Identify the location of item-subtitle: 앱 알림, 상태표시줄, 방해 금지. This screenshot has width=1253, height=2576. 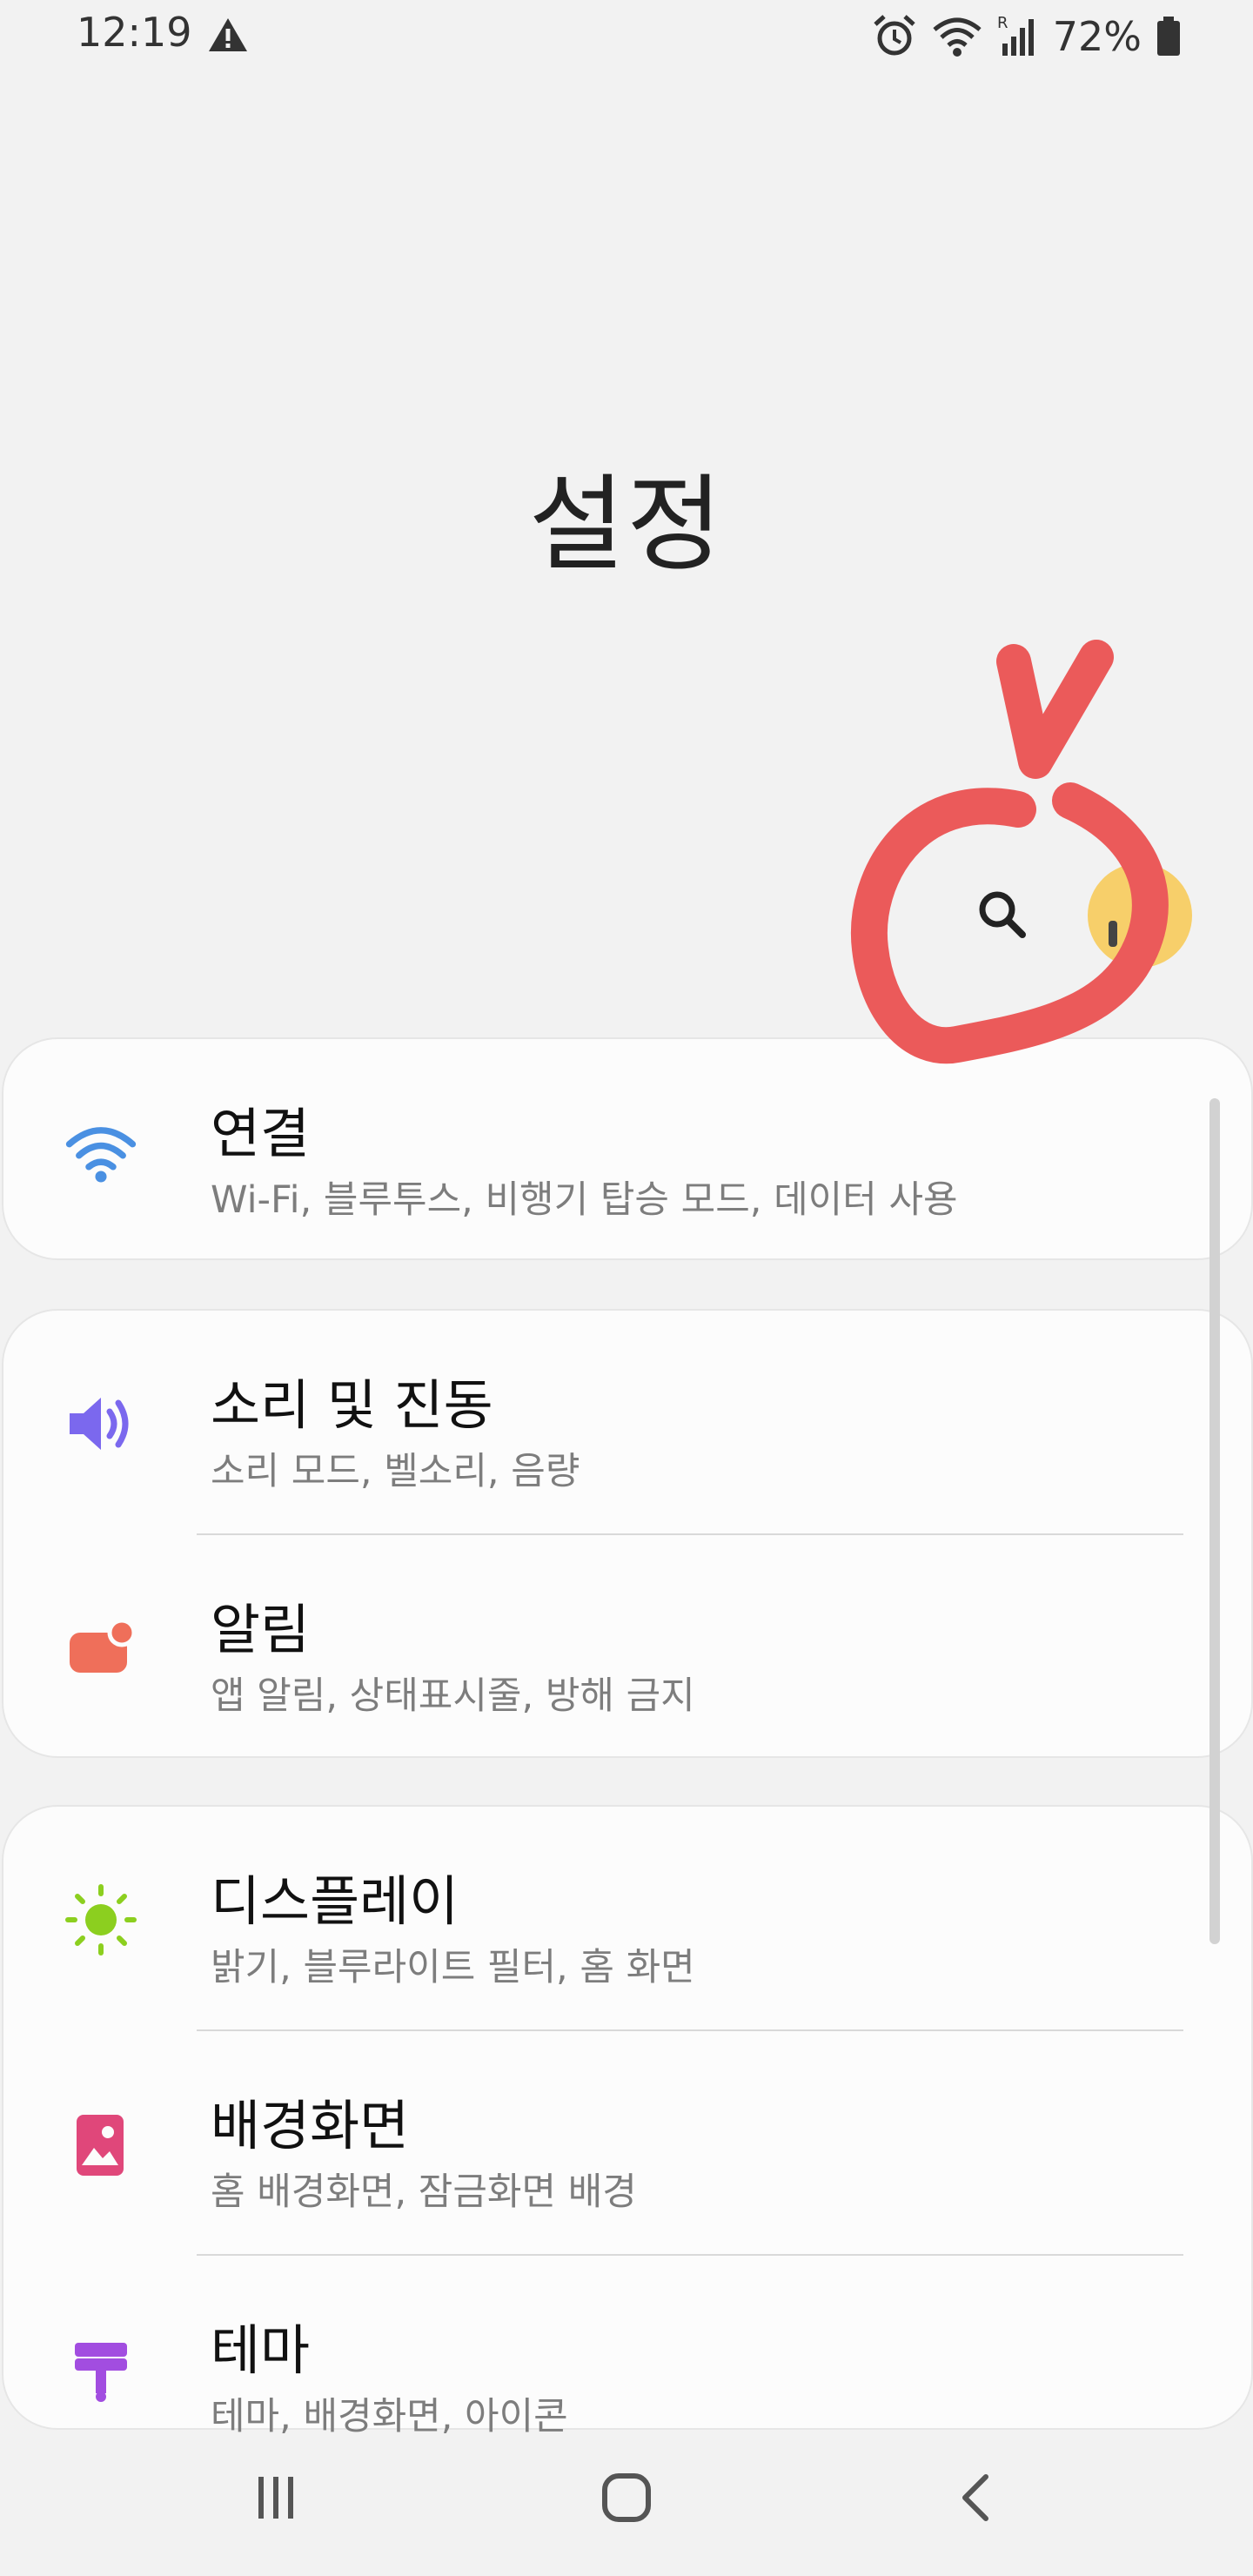
(453, 1696).